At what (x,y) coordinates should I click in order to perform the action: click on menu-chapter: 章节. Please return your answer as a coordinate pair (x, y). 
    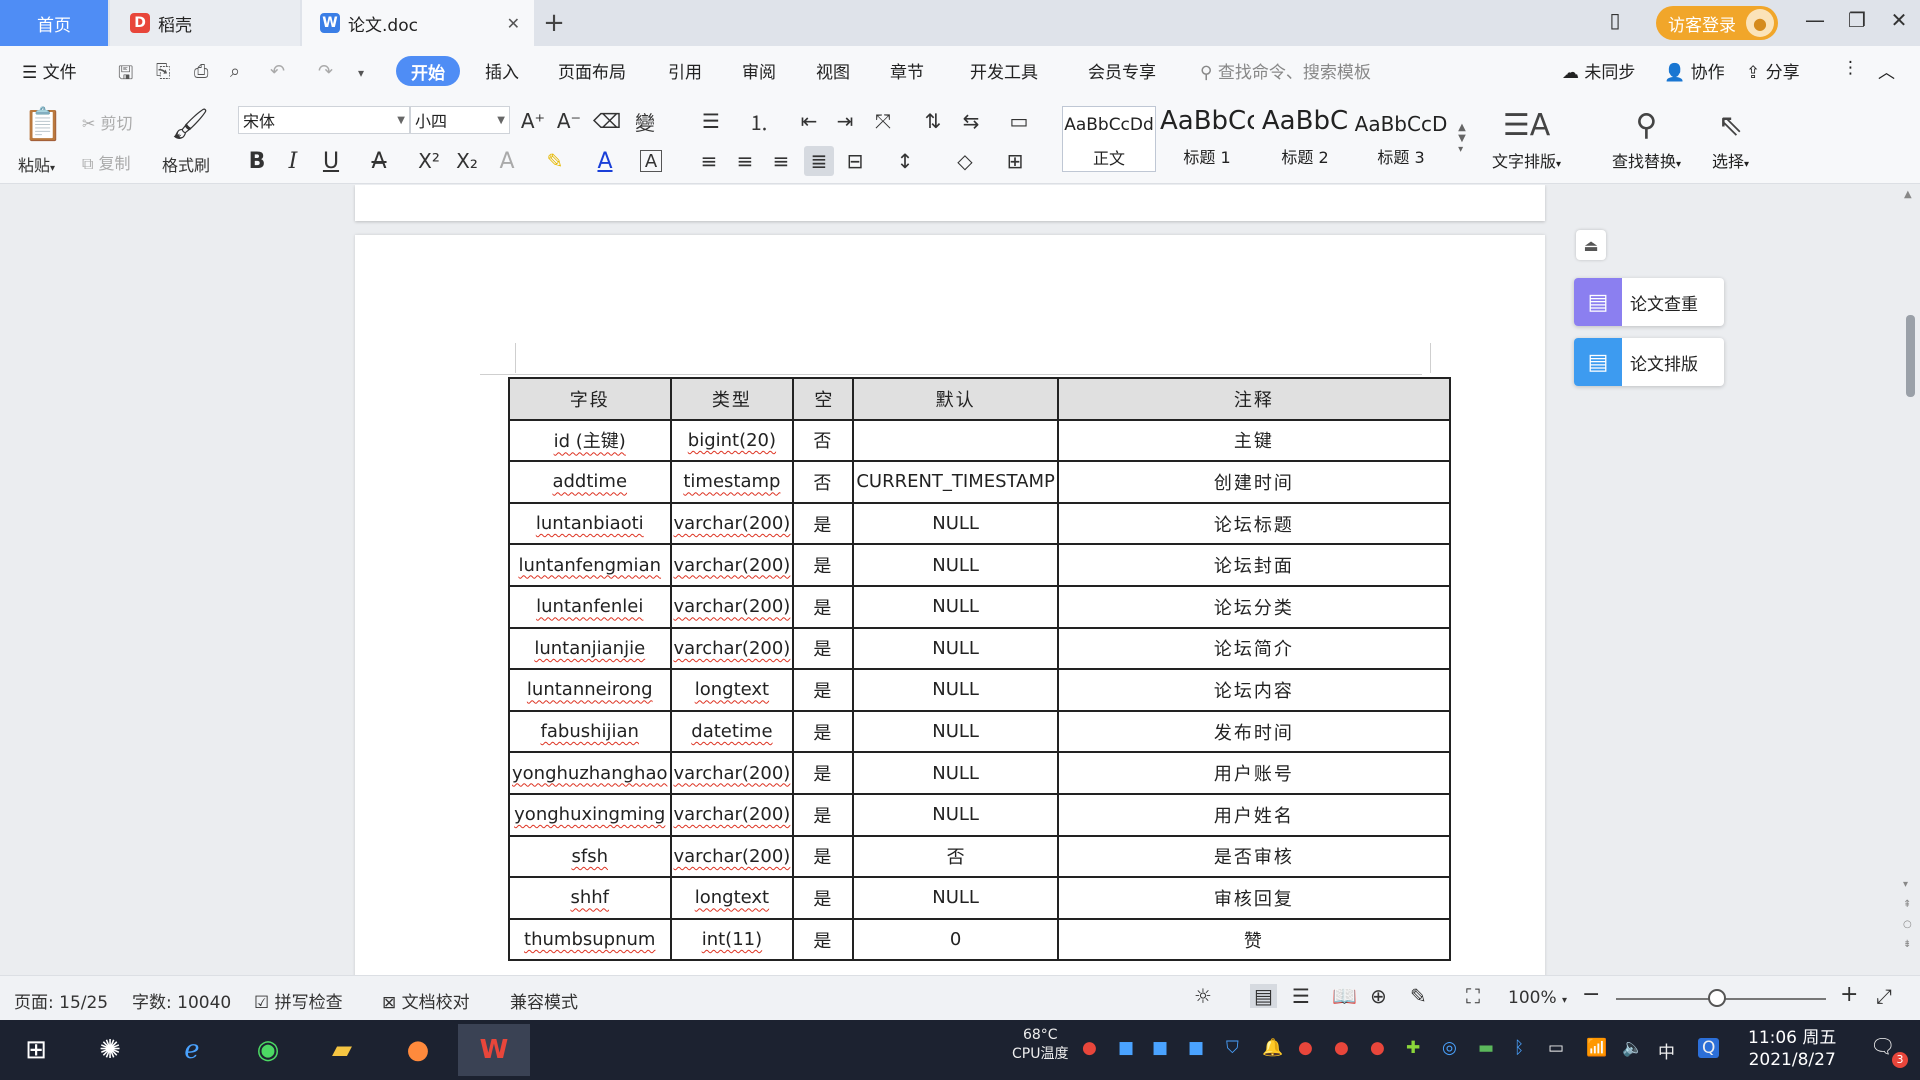
    Looking at the image, I should click on (907, 70).